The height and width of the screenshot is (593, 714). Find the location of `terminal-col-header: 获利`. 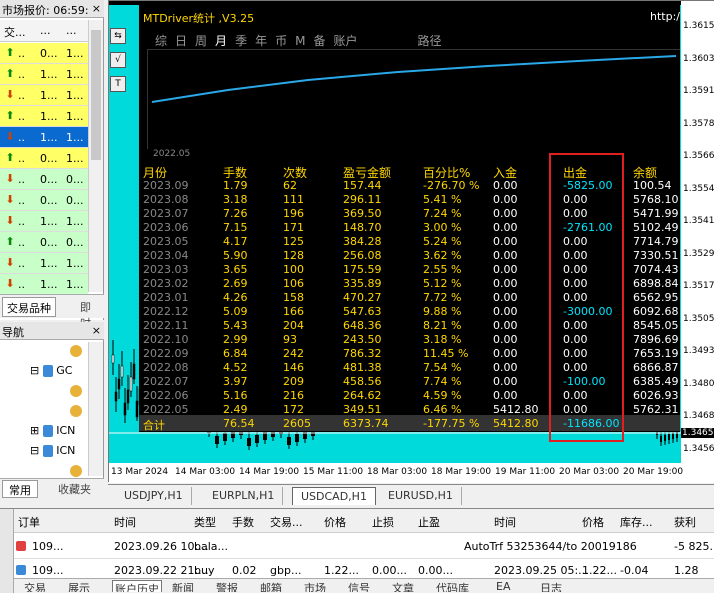

terminal-col-header: 获利 is located at coordinates (685, 522).